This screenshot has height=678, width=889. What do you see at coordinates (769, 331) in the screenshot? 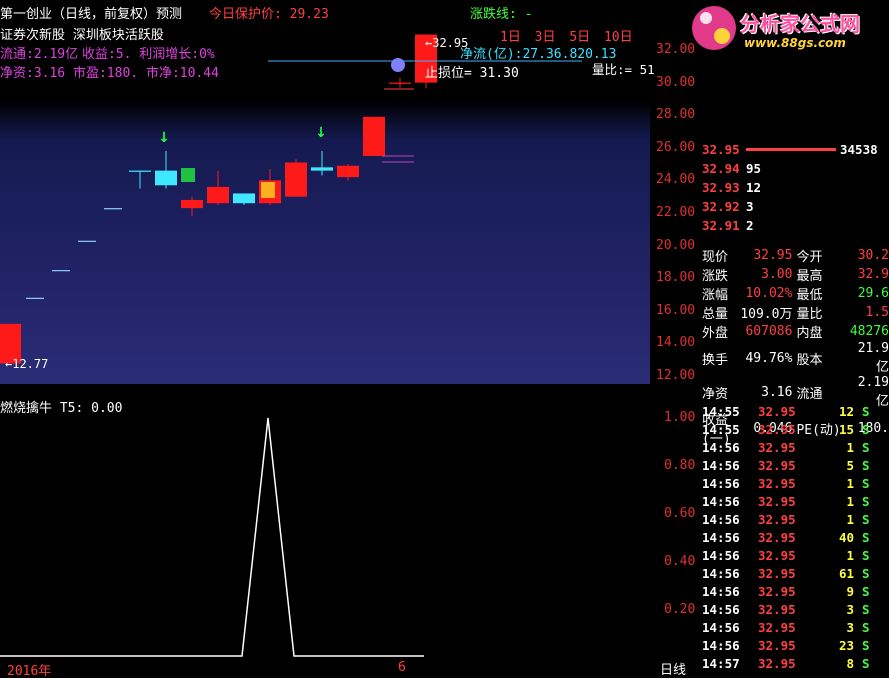
I see `quote-value: 607086` at bounding box center [769, 331].